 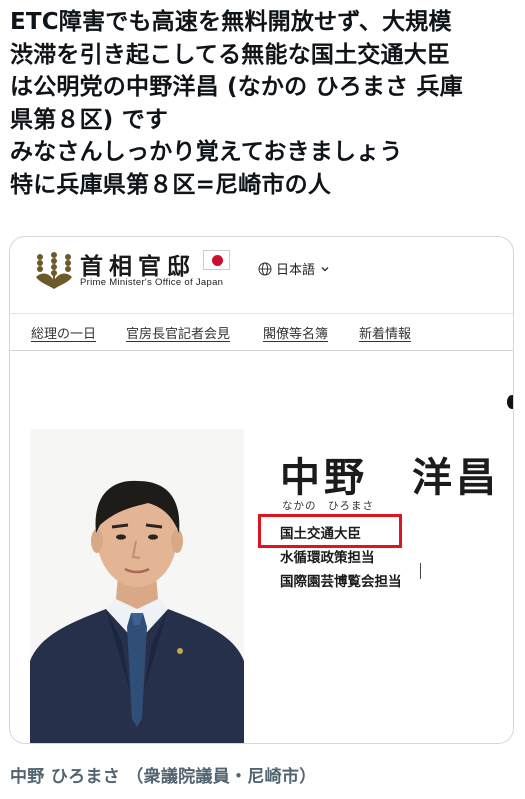 I want to click on tweet-line: 特に兵庫県第８区=尼崎市の人, so click(x=171, y=184).